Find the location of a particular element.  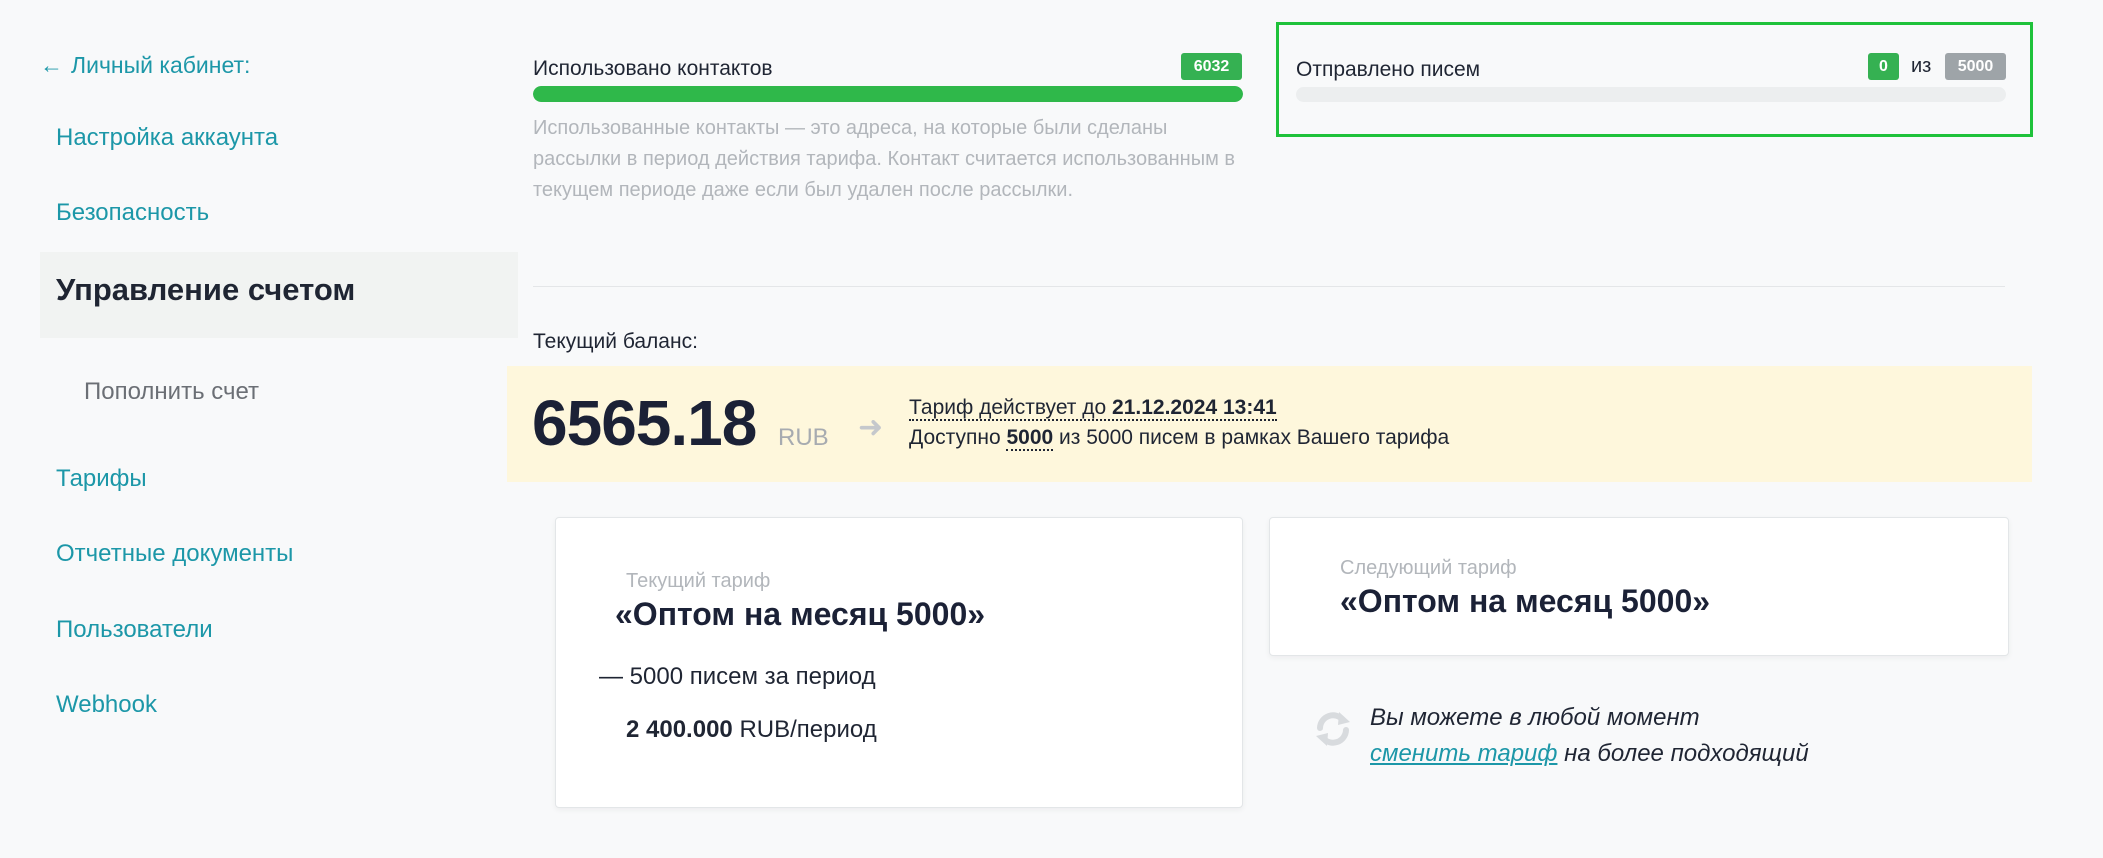

change-hint-suffix: на более подходящий is located at coordinates (1686, 753).